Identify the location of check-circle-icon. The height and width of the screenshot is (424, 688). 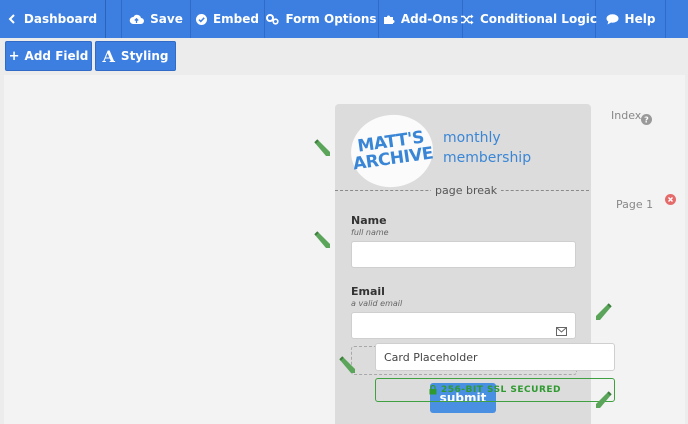
(201, 19).